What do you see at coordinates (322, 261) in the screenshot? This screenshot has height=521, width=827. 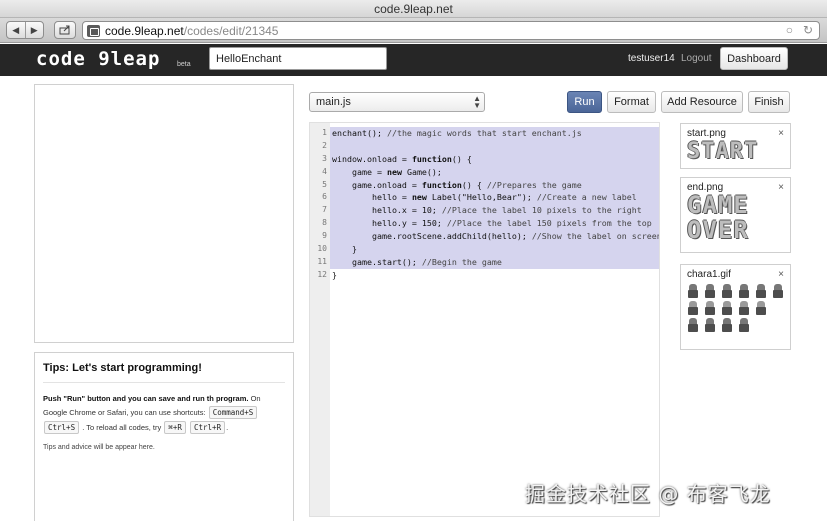 I see `line-number: 11` at bounding box center [322, 261].